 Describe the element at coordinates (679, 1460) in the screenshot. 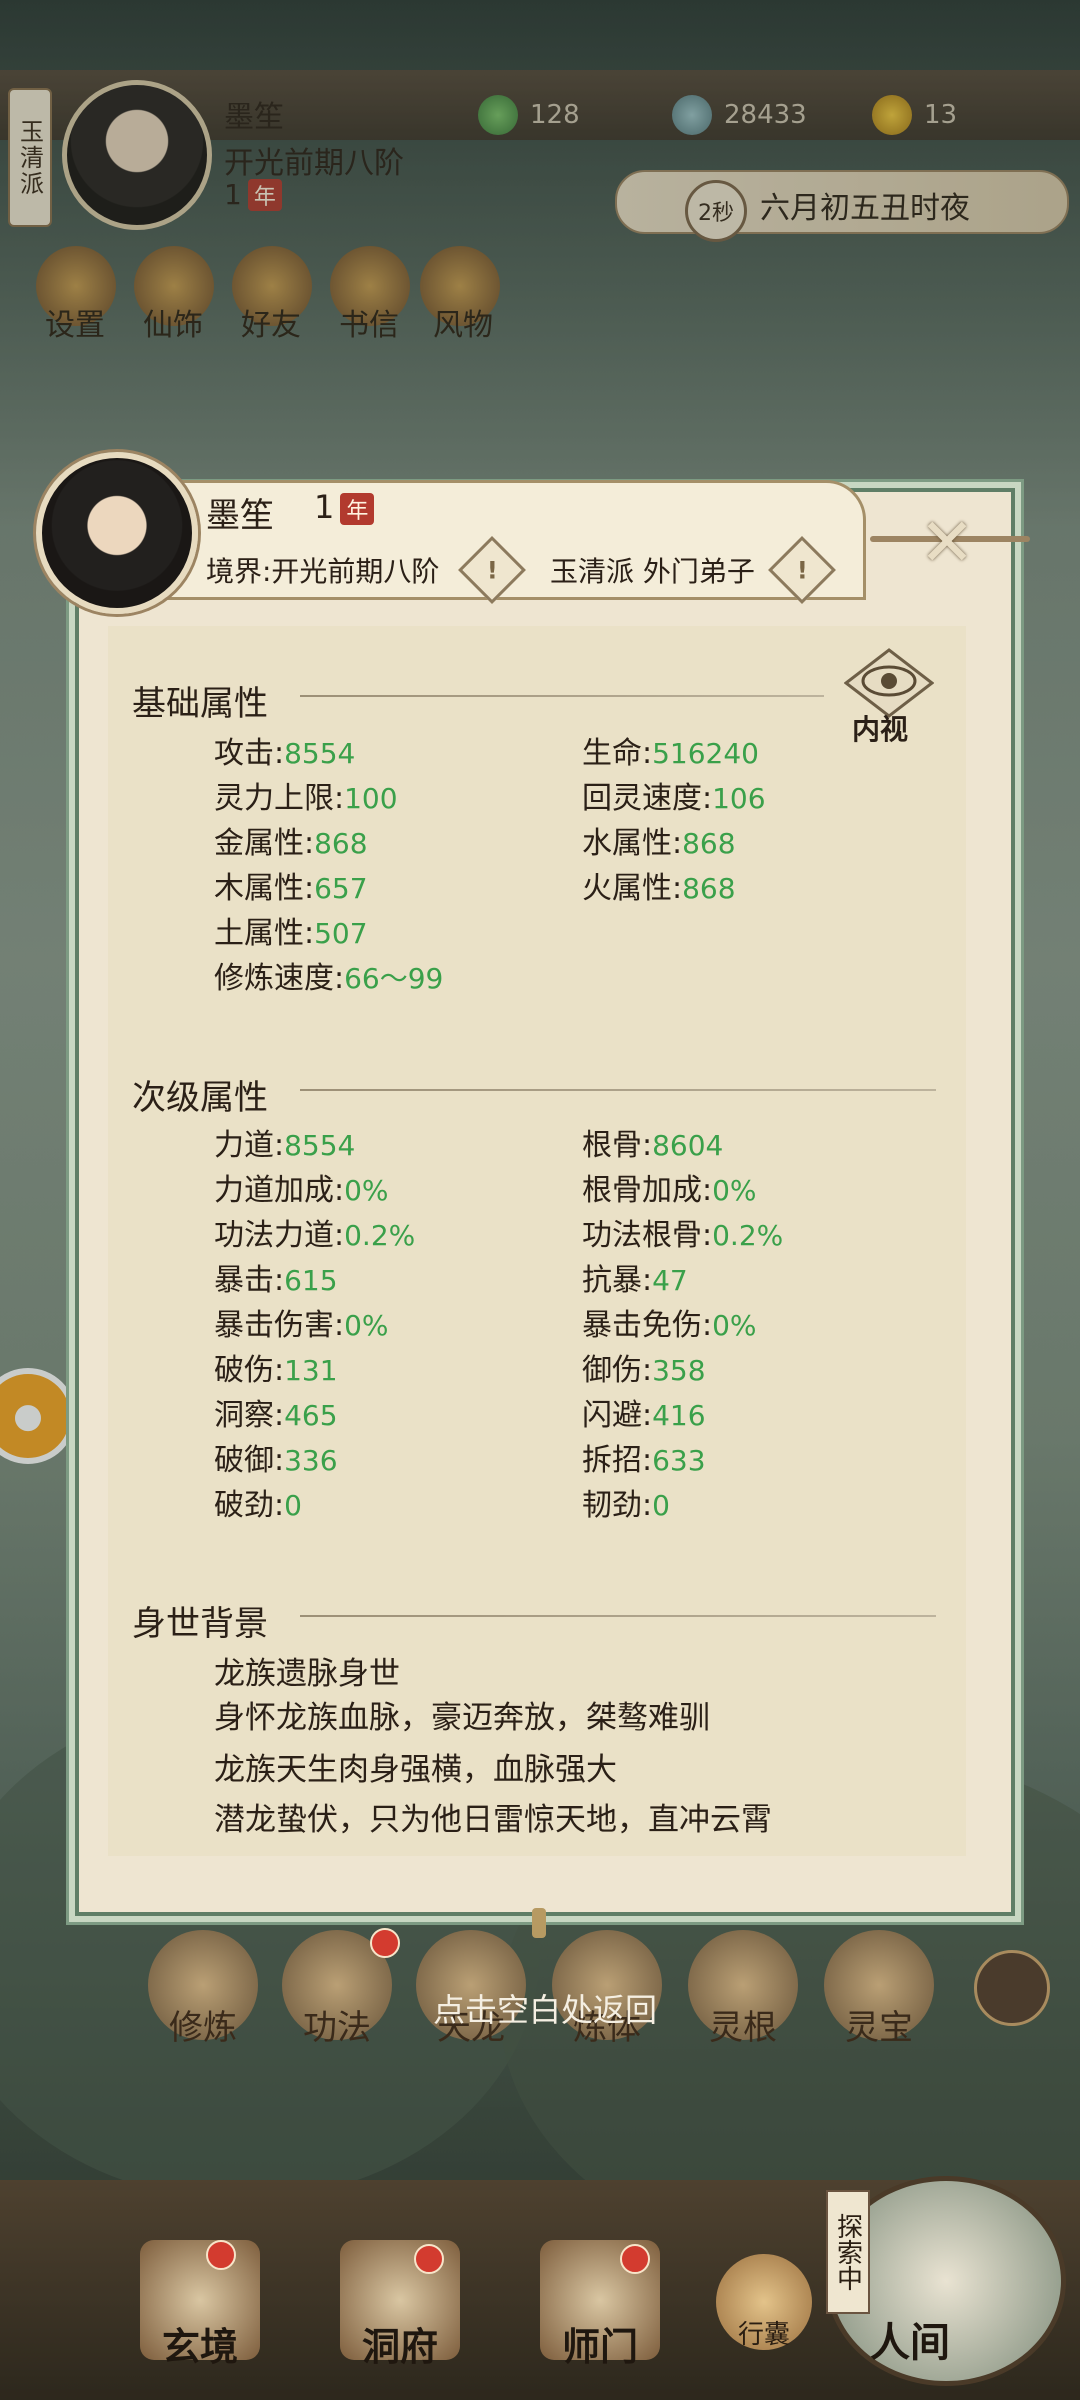

I see `stat-value: 633` at that location.